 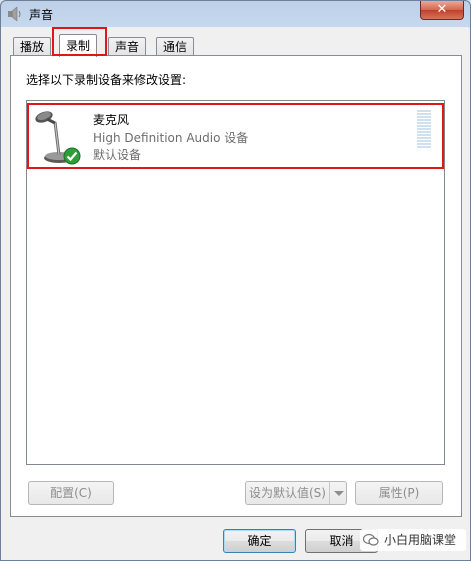 What do you see at coordinates (72, 156) in the screenshot?
I see `checkmark-icon` at bounding box center [72, 156].